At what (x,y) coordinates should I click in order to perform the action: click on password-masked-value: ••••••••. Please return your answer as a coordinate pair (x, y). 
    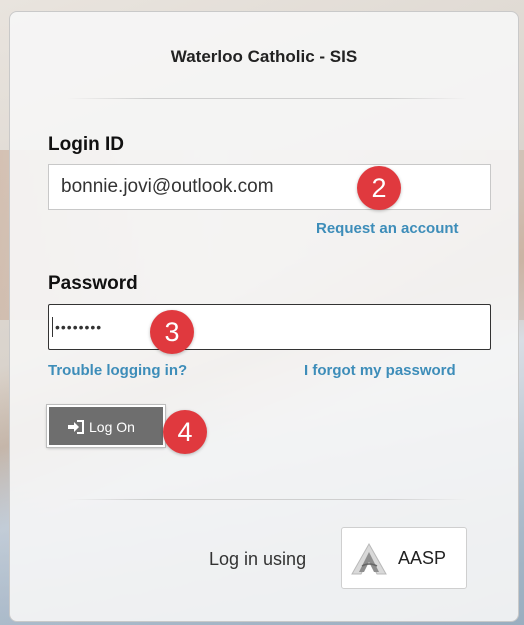
    Looking at the image, I should click on (79, 327).